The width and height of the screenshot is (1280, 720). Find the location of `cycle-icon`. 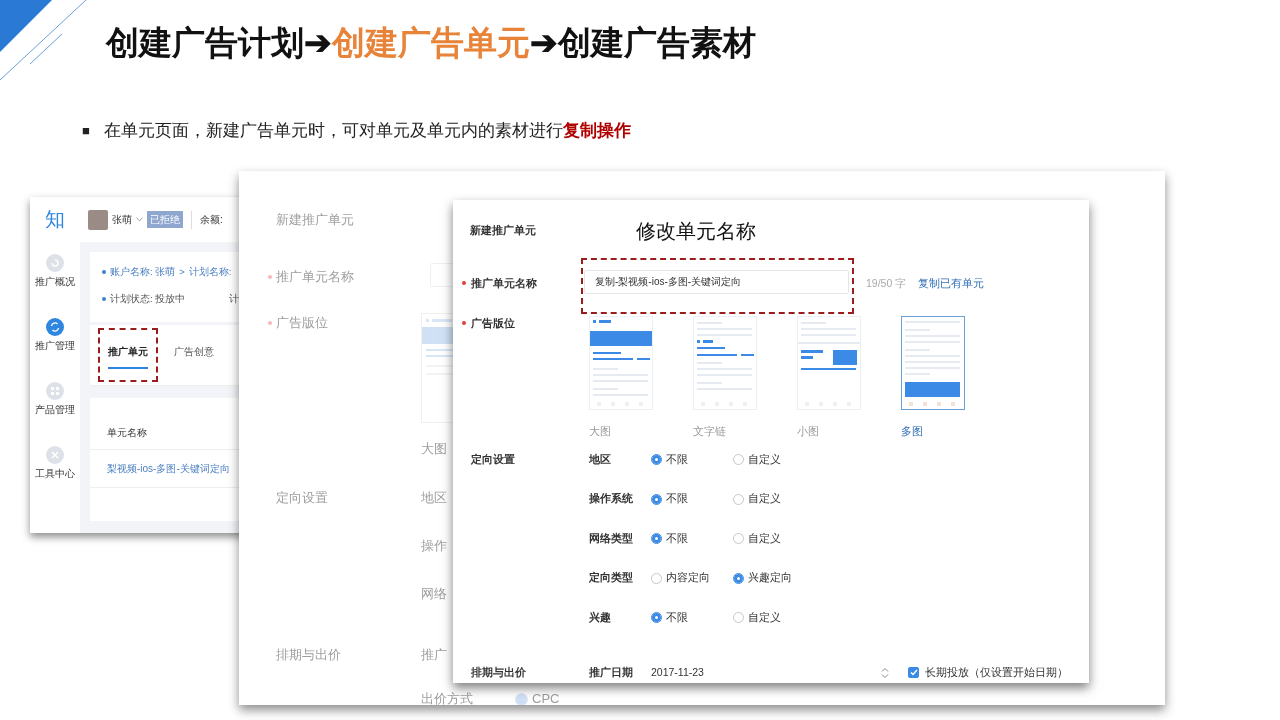

cycle-icon is located at coordinates (55, 327).